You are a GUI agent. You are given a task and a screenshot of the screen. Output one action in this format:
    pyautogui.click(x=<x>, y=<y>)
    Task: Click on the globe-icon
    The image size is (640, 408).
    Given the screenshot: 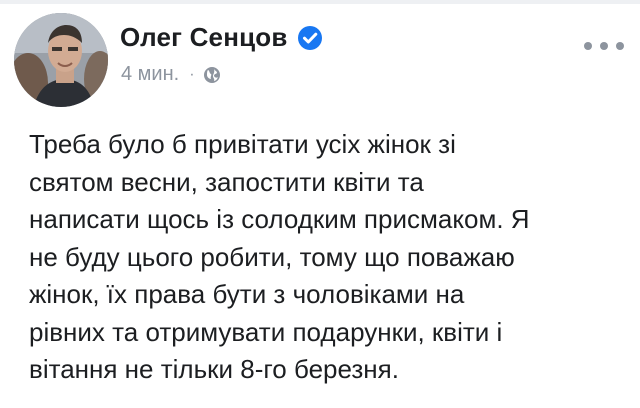 What is the action you would take?
    pyautogui.click(x=212, y=75)
    